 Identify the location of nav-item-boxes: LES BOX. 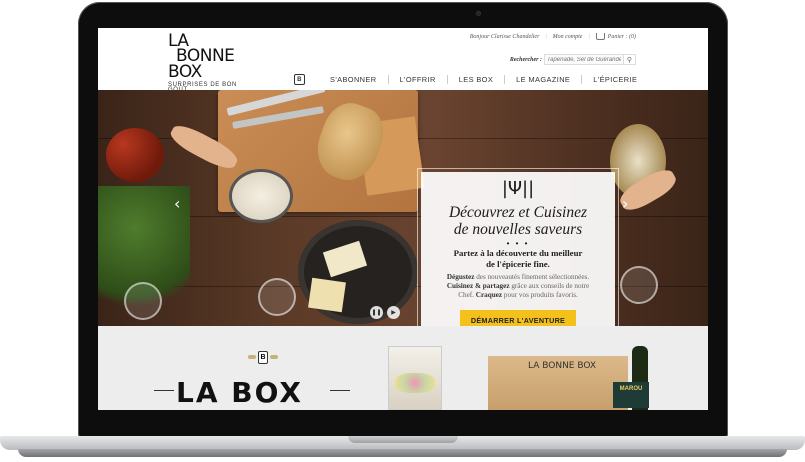
(475, 79).